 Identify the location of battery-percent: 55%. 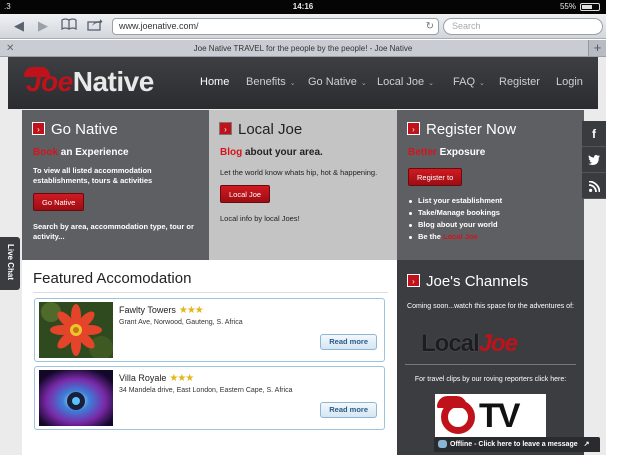
(567, 6).